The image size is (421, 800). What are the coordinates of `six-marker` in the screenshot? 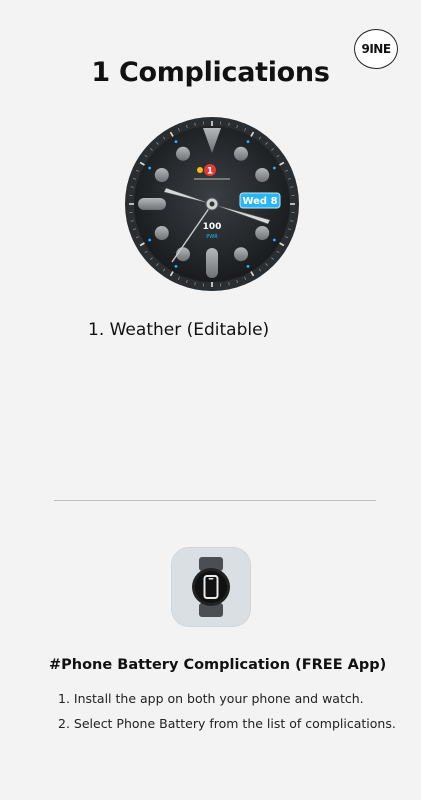 It's located at (212, 263).